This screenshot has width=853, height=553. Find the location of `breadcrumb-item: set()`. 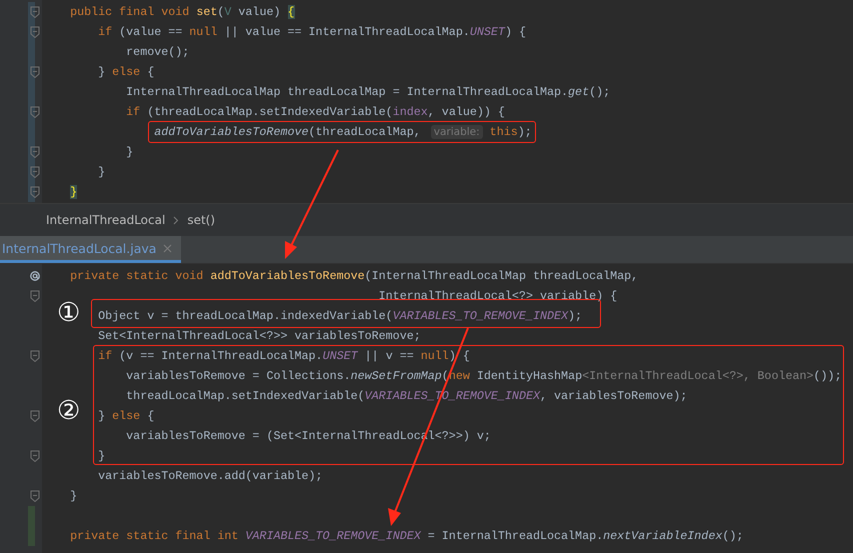

breadcrumb-item: set() is located at coordinates (201, 220).